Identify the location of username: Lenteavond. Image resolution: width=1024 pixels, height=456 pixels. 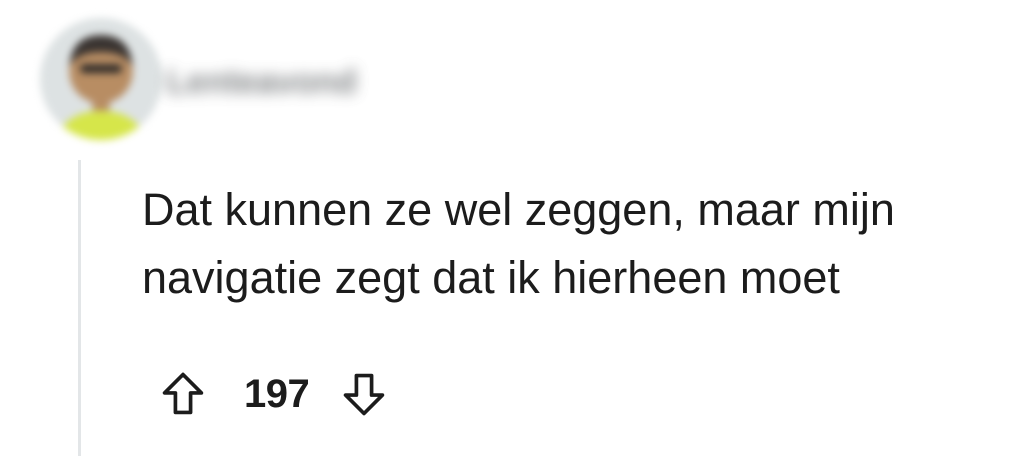
(290, 82).